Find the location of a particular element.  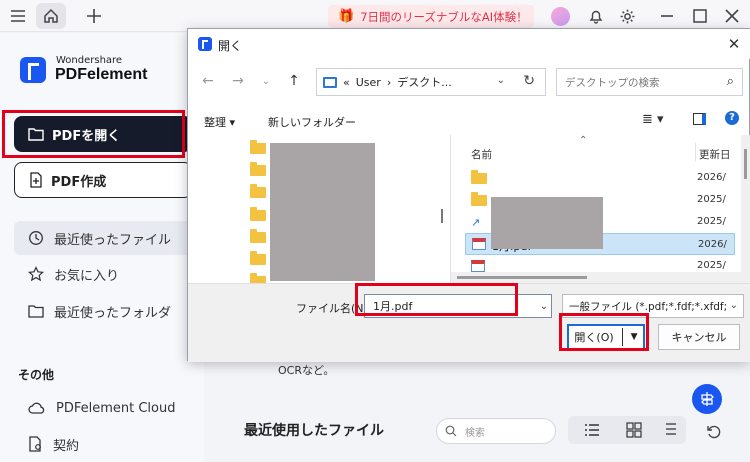

horizontal-scrollbar is located at coordinates (600, 277).